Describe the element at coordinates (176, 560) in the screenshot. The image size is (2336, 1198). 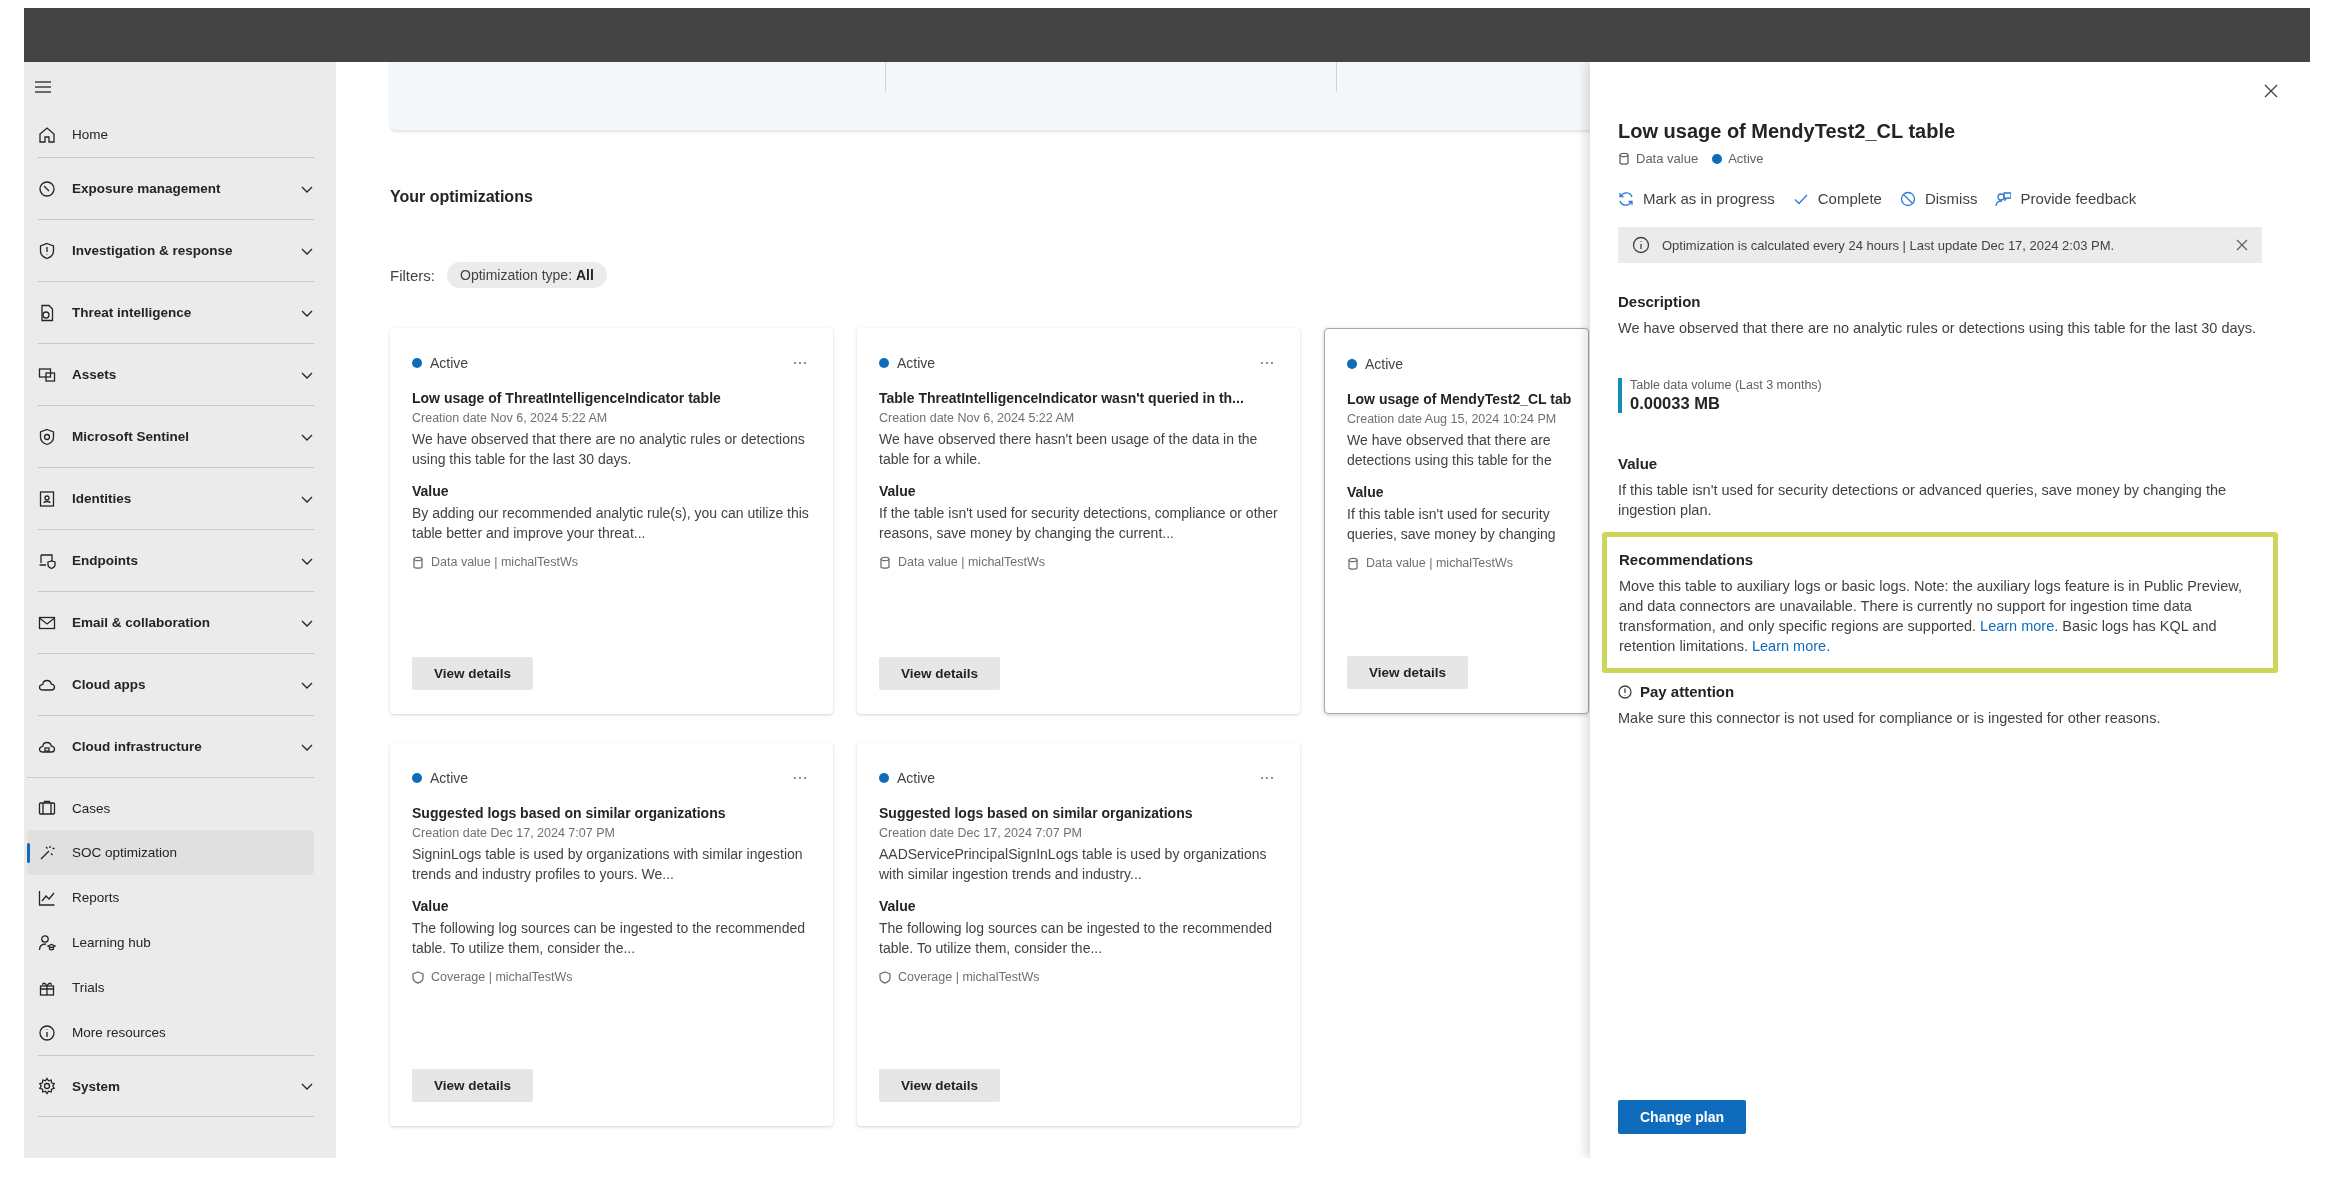
I see `nav-section: Endpoints` at that location.